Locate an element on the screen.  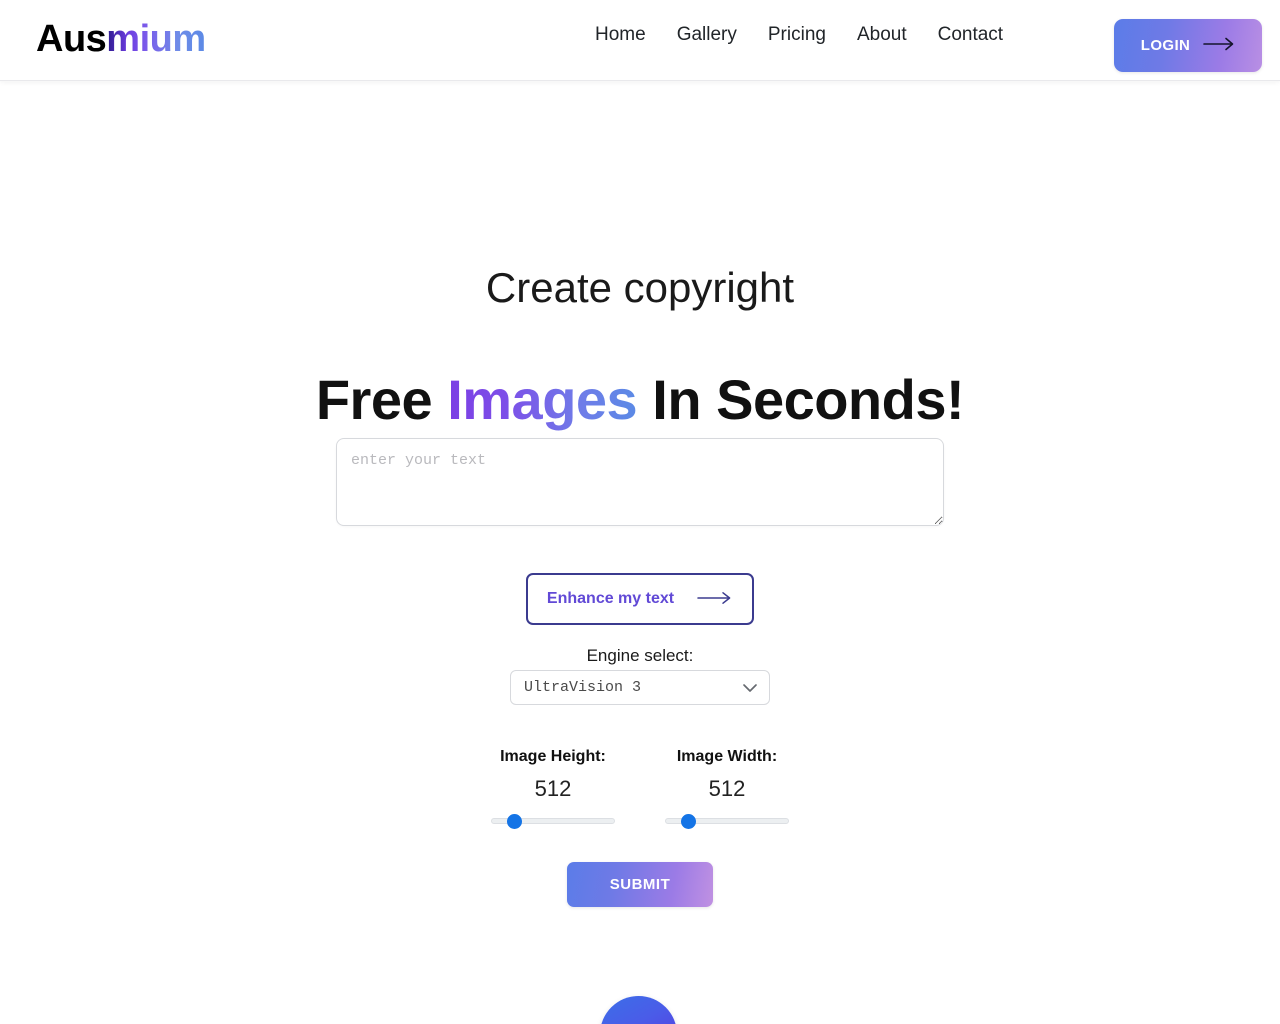
brand-logo: Ausmium is located at coordinates (121, 39).